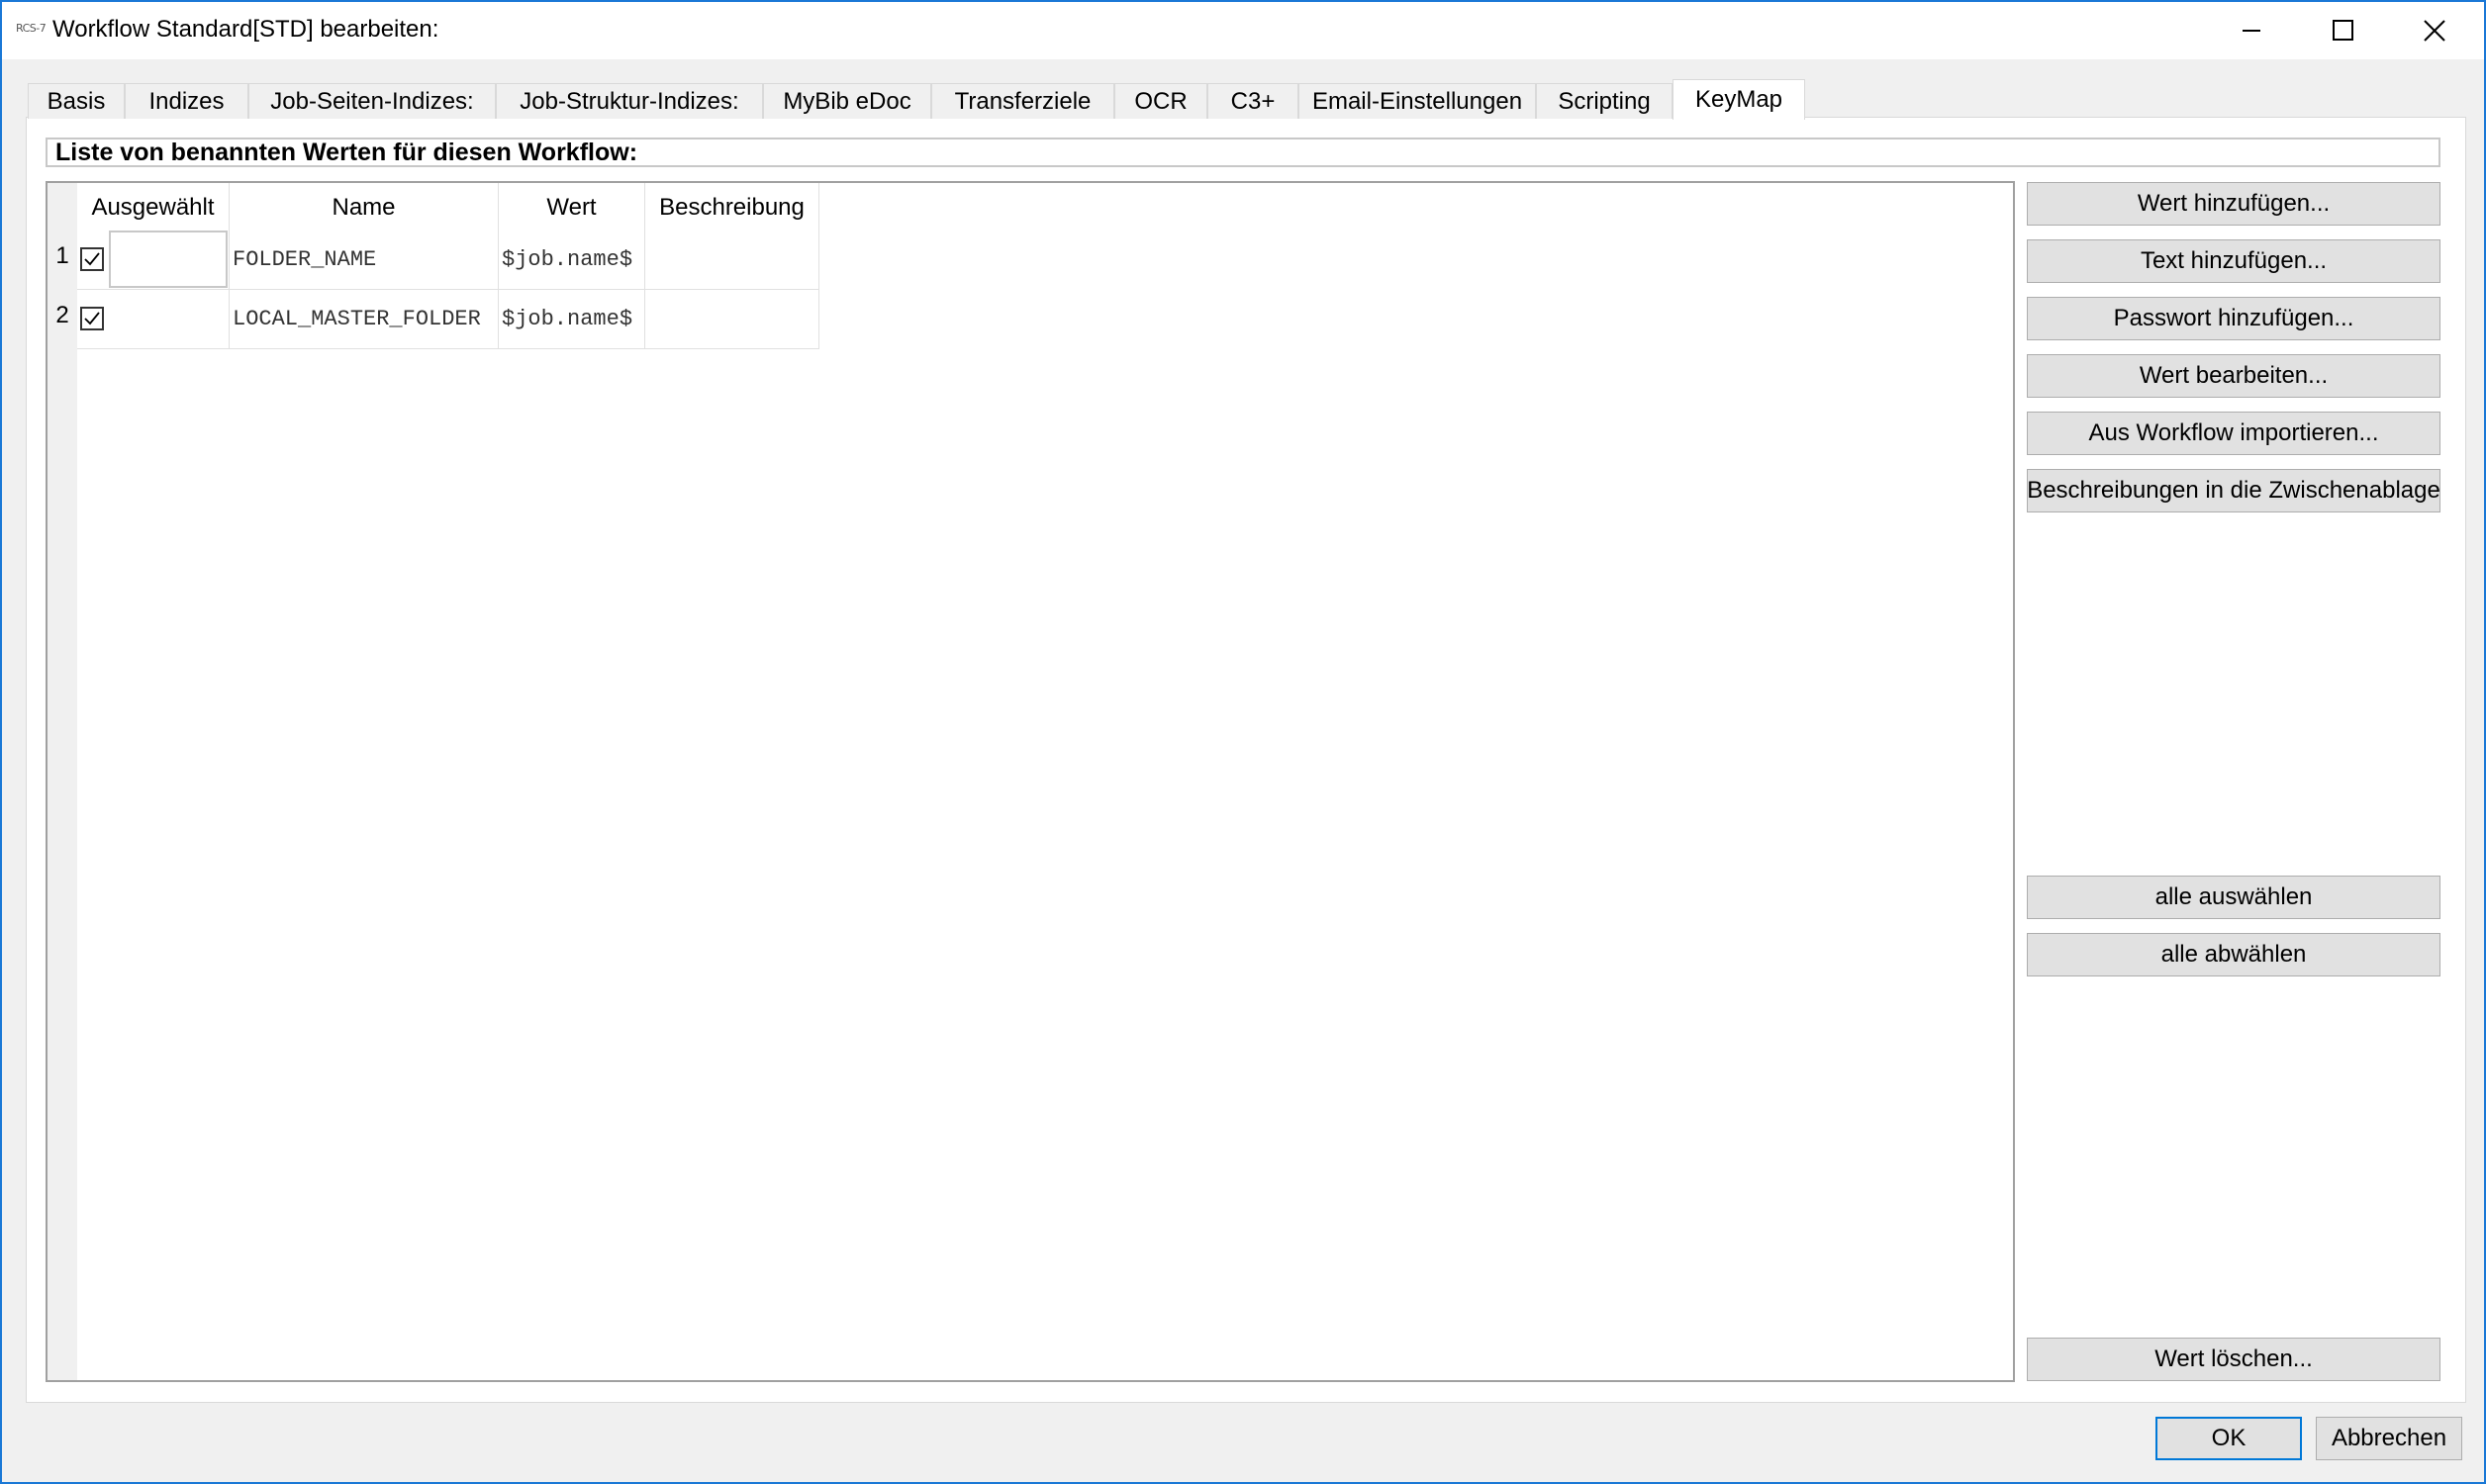 Image resolution: width=2486 pixels, height=1484 pixels. Describe the element at coordinates (2233, 897) in the screenshot. I see `select-all-button: alle auswählen` at that location.